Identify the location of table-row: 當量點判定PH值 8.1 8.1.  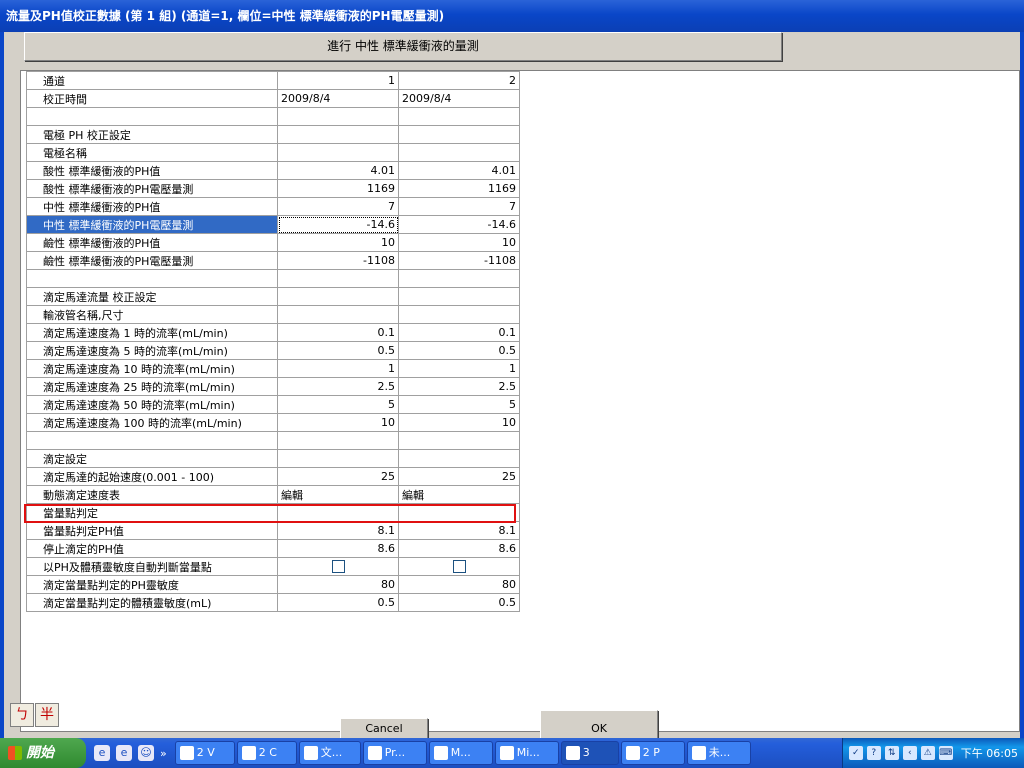
(273, 530).